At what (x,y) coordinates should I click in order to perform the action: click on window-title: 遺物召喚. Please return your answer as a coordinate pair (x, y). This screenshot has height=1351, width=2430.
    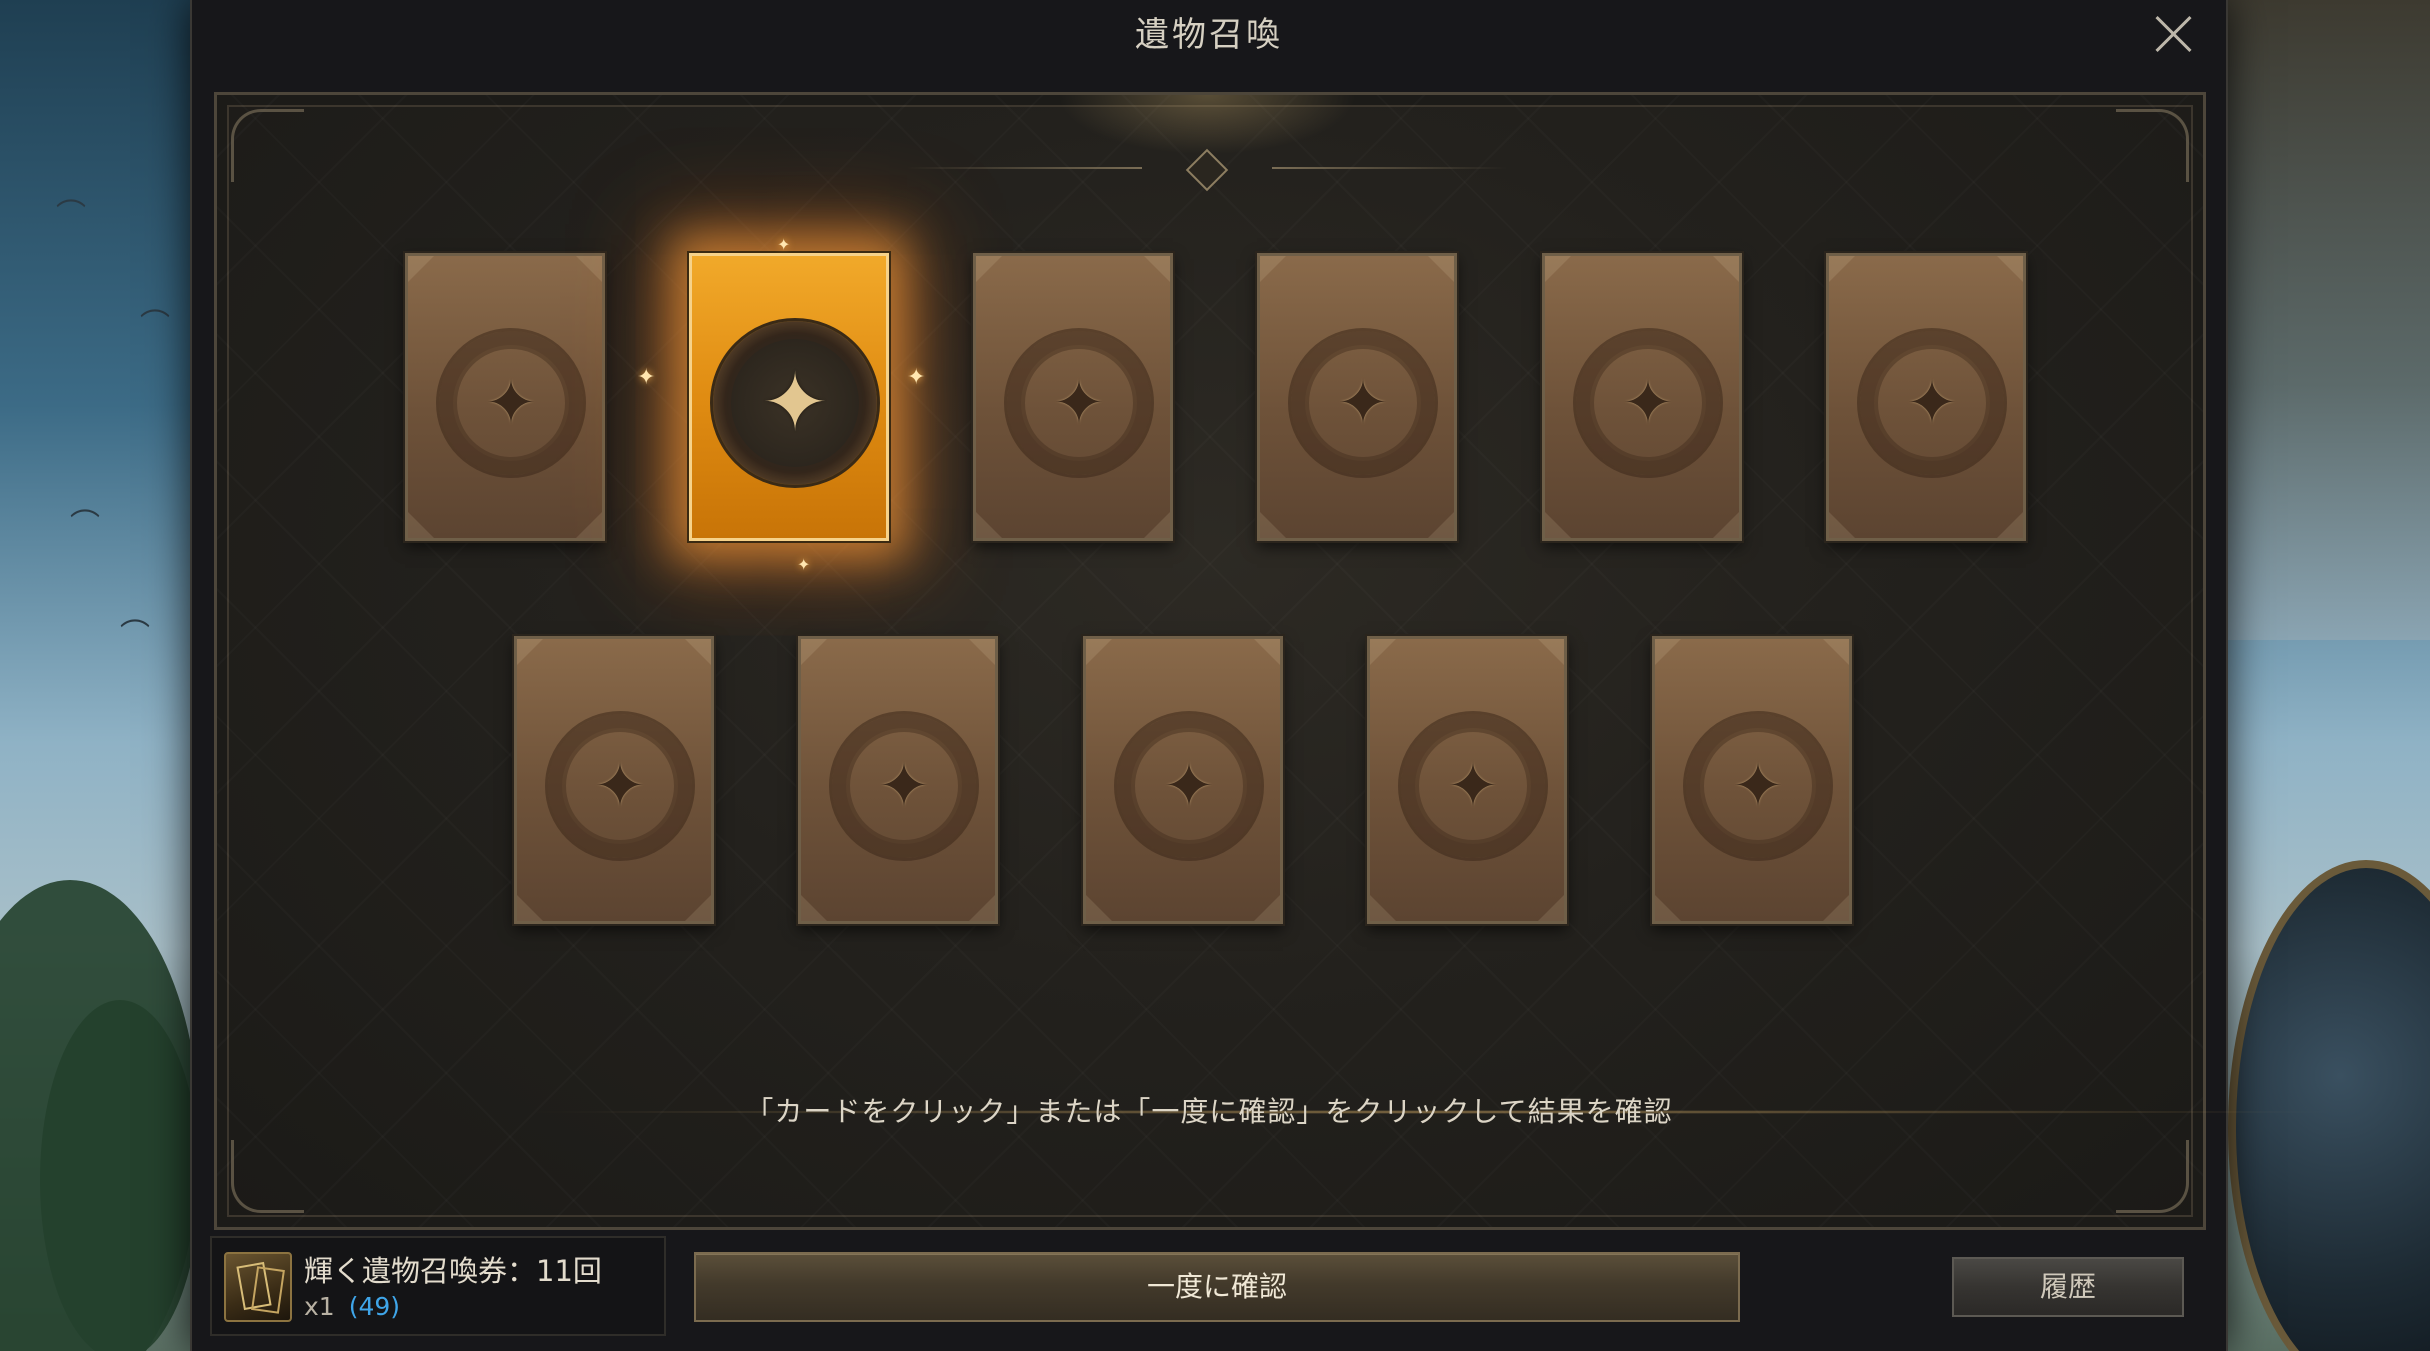
    Looking at the image, I should click on (1209, 35).